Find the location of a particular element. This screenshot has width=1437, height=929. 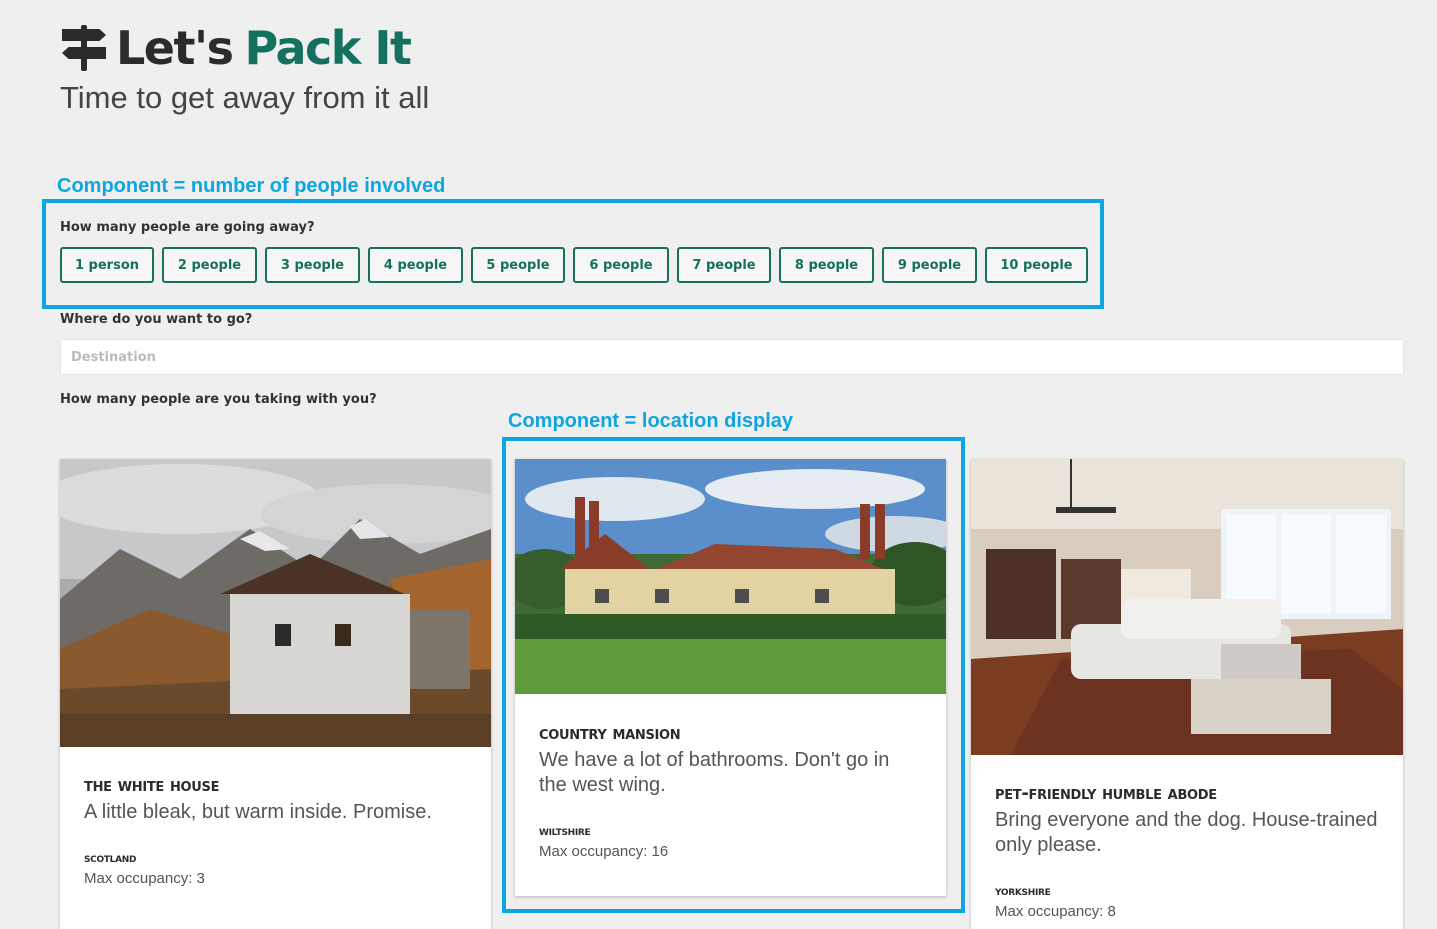

location-occupancy: Max occupancy: 16 is located at coordinates (604, 851).